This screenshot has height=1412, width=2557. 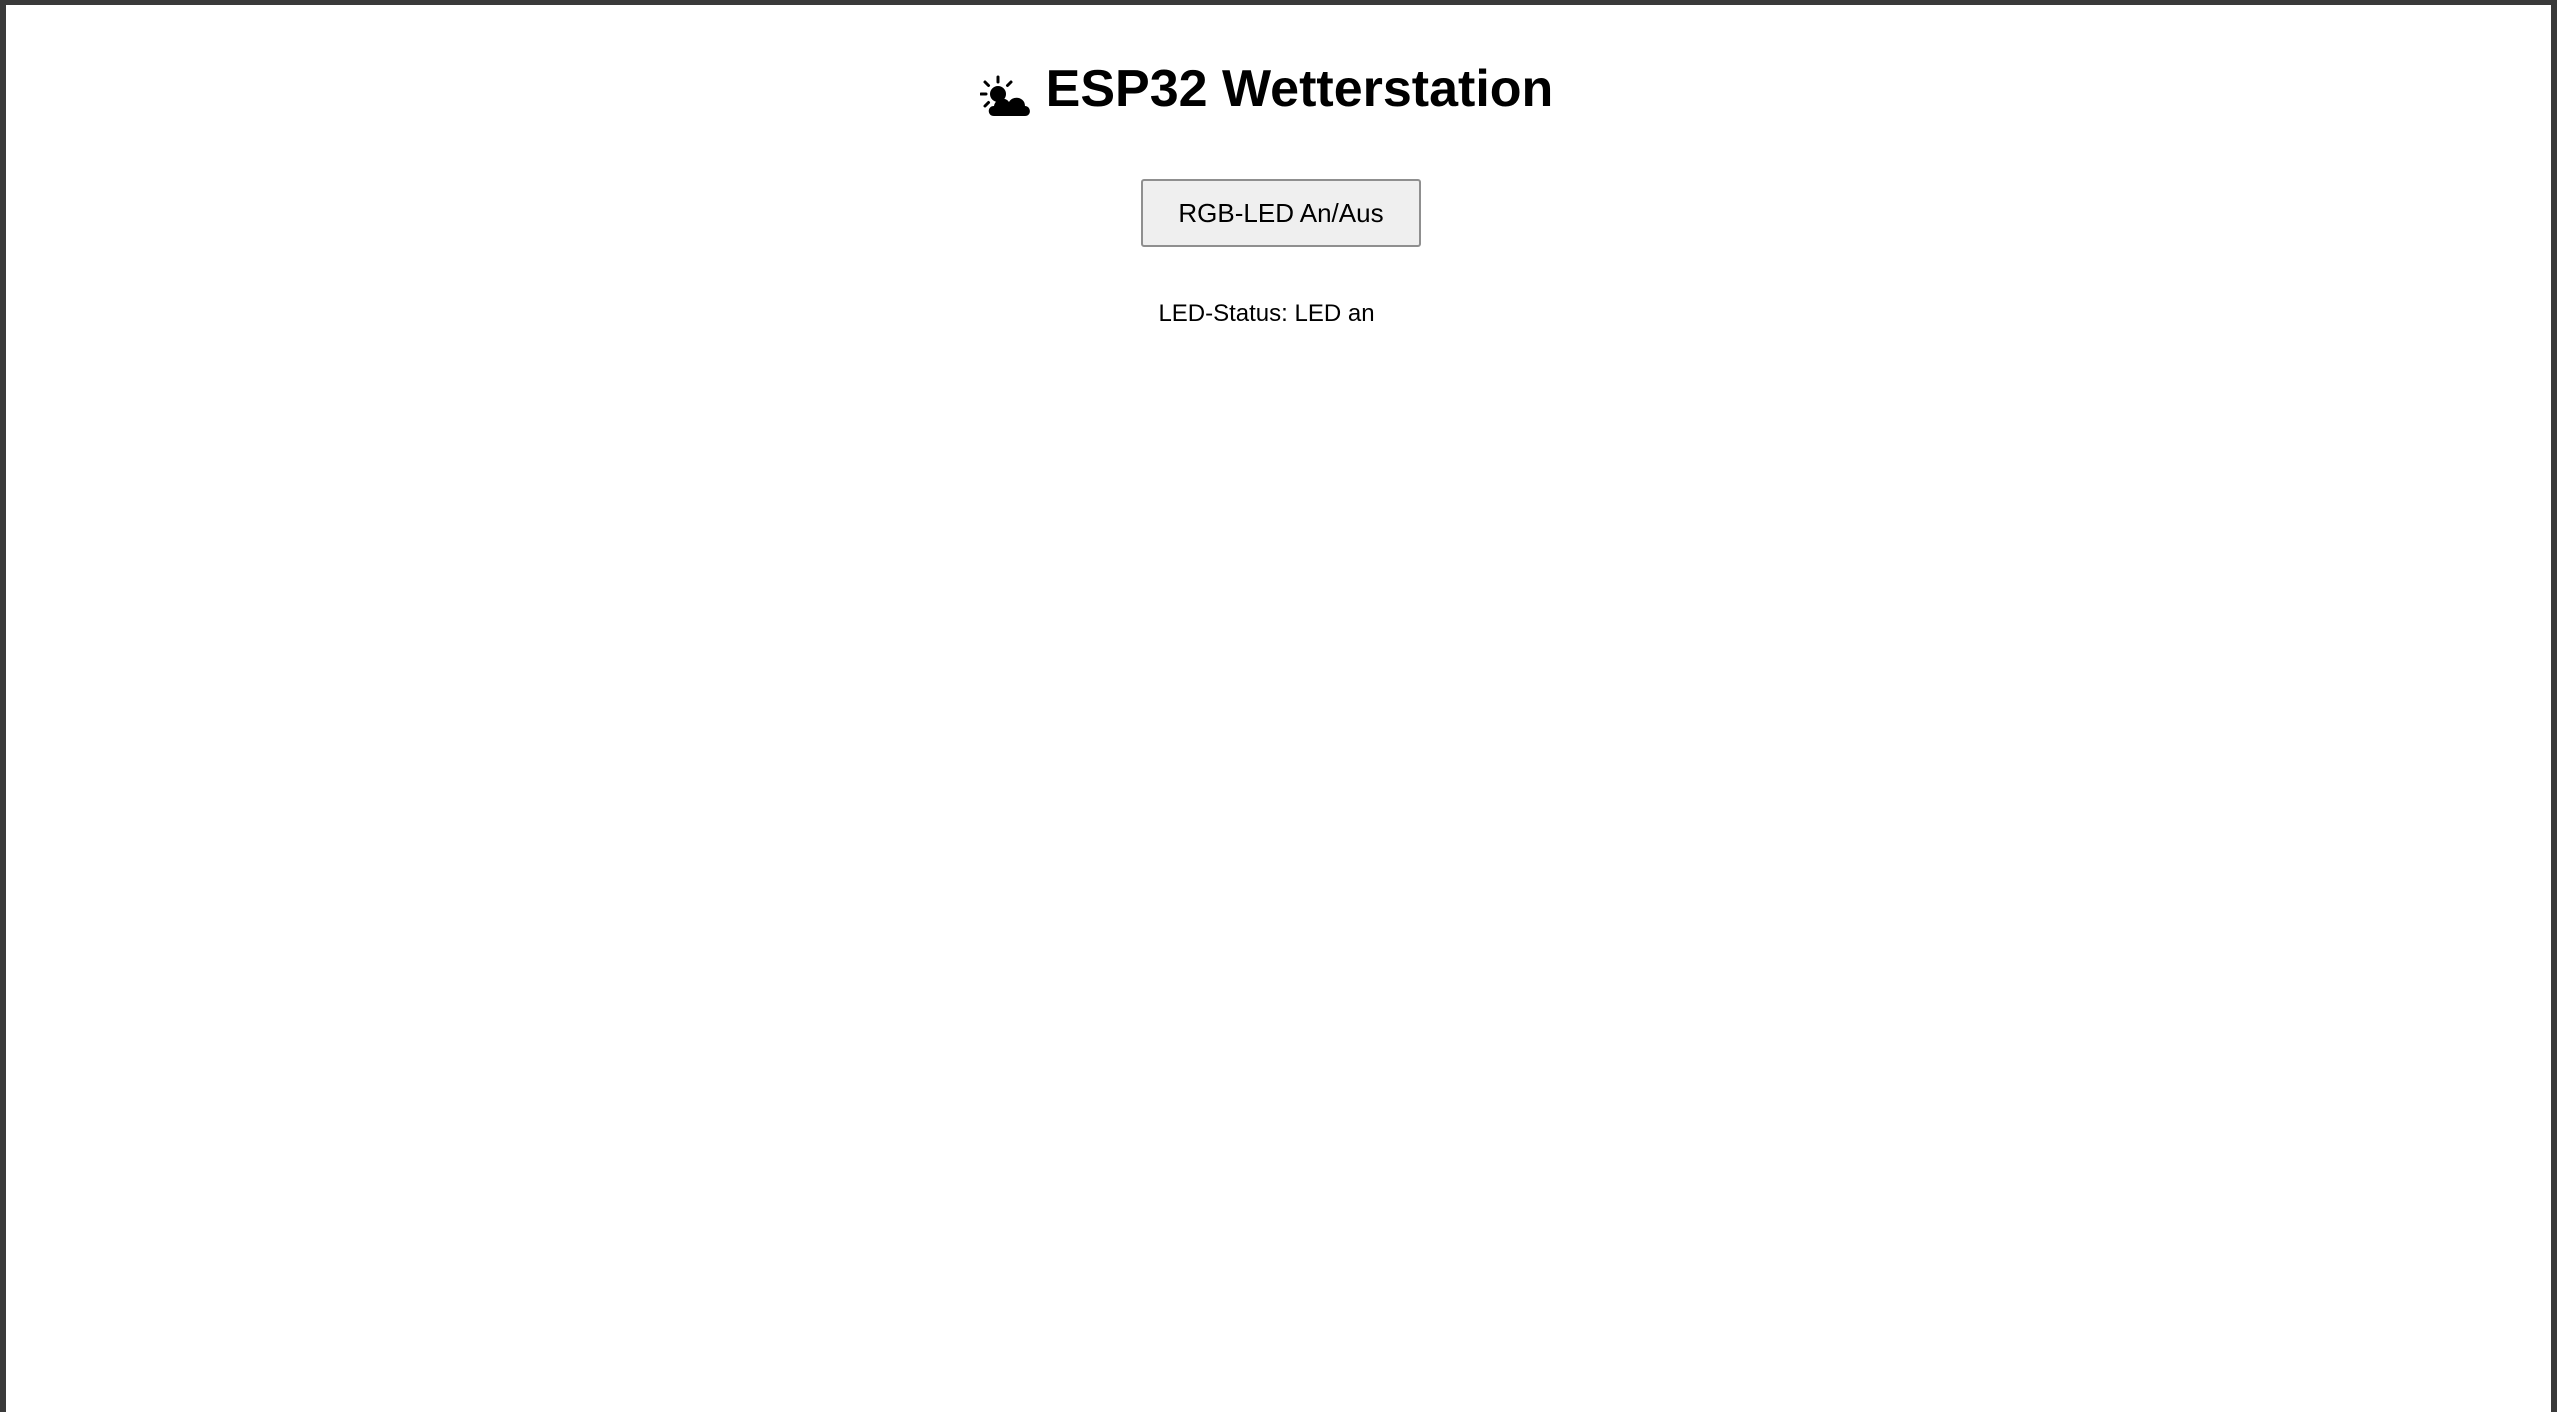 What do you see at coordinates (1005, 91) in the screenshot?
I see `sun-behind-cloud-icon` at bounding box center [1005, 91].